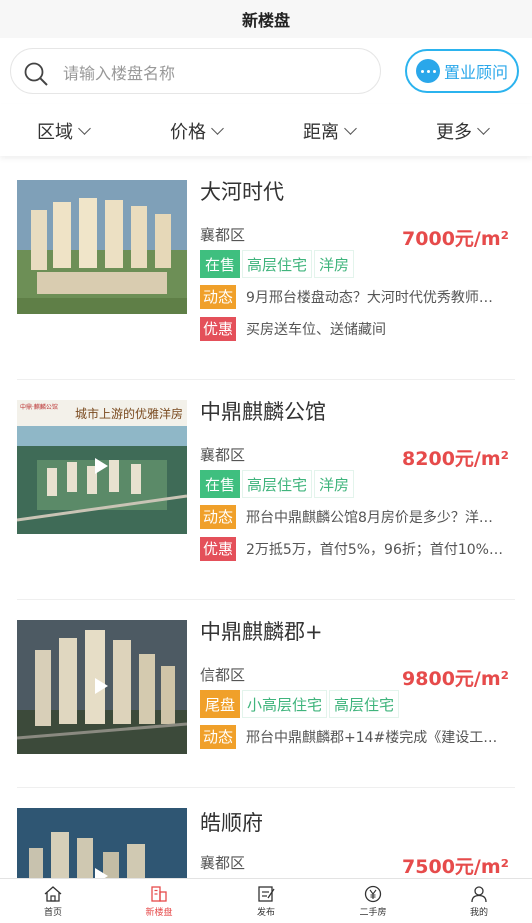  What do you see at coordinates (231, 822) in the screenshot?
I see `listing-name: 皓顺府` at bounding box center [231, 822].